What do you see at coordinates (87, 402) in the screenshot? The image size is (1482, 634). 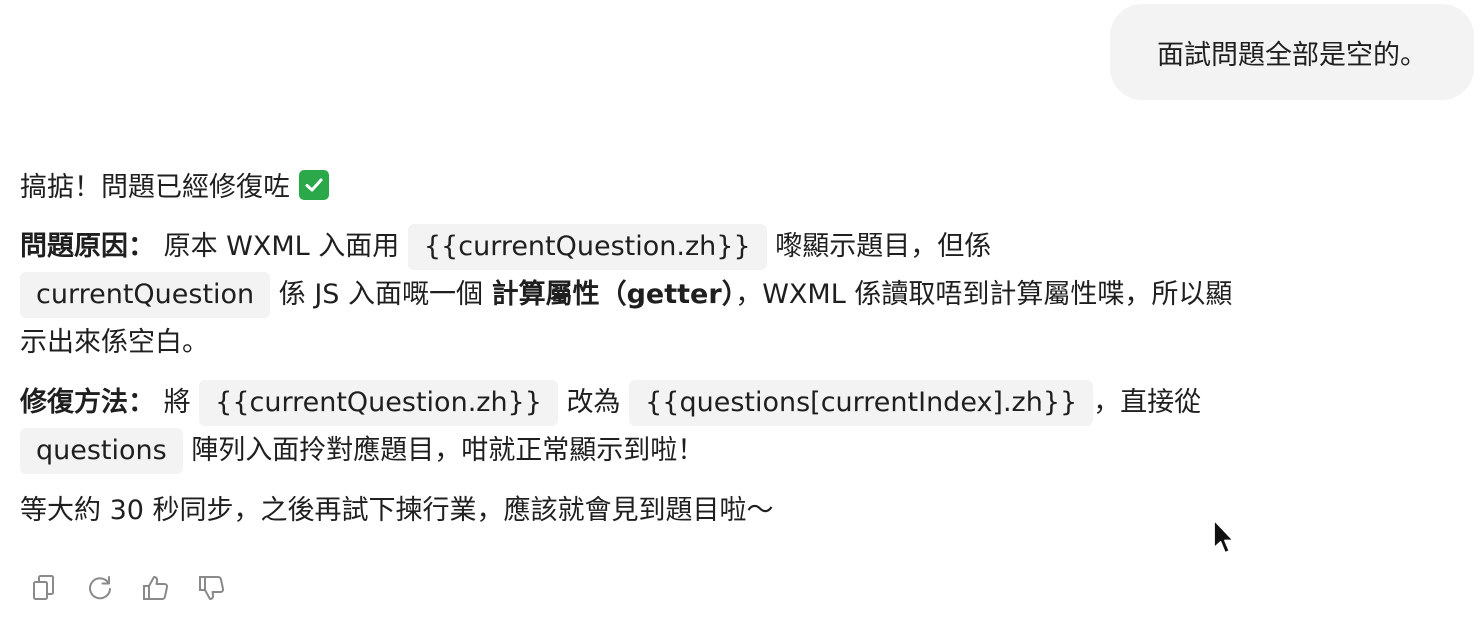 I see `fix-label: 修復方法：` at bounding box center [87, 402].